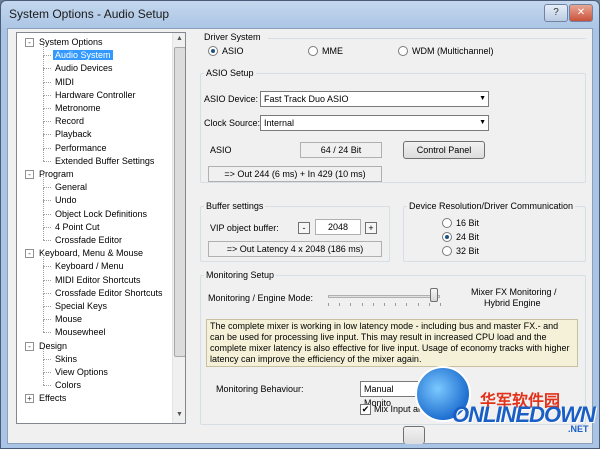 Image resolution: width=600 pixels, height=449 pixels. What do you see at coordinates (371, 228) in the screenshot?
I see `vip-buffer-increment: +` at bounding box center [371, 228].